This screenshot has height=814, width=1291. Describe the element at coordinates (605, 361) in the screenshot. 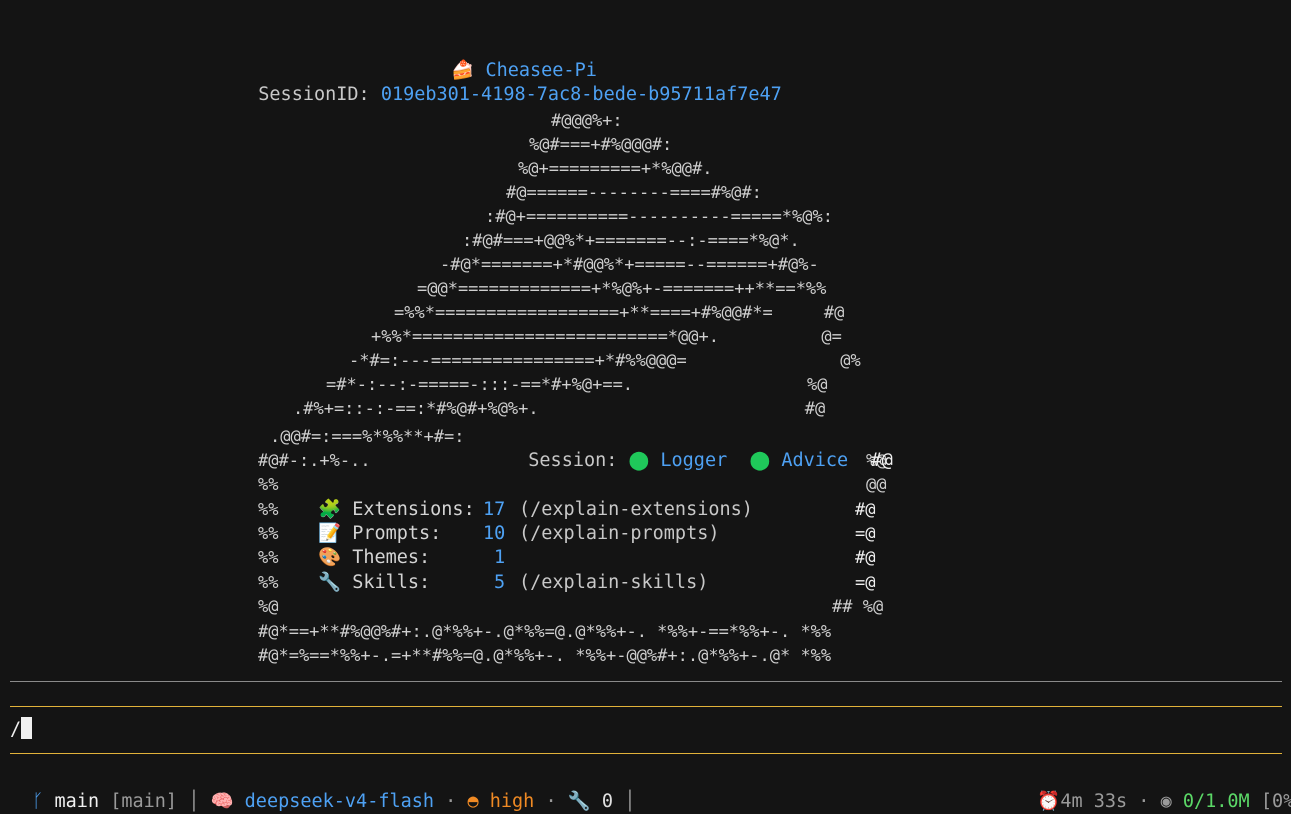

I see `art-line: -*#=:---================+*#%%@@@= @%` at that location.